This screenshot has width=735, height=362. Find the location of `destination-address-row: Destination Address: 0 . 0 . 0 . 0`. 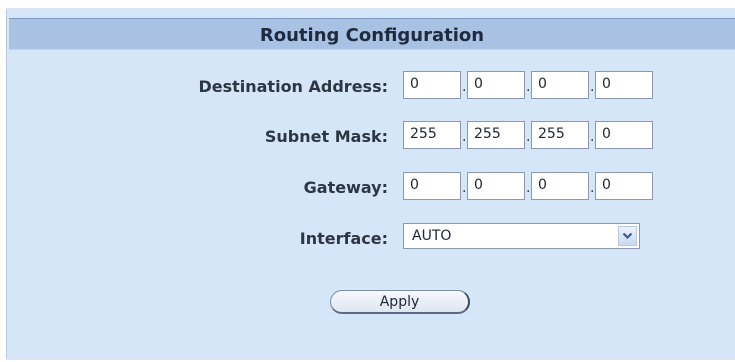

destination-address-row: Destination Address: 0 . 0 . 0 . 0 is located at coordinates (367, 86).